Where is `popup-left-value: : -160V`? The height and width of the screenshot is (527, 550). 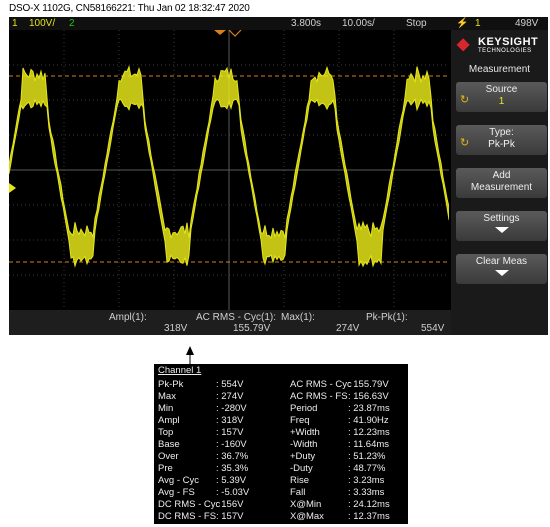 popup-left-value: : -160V is located at coordinates (231, 444).